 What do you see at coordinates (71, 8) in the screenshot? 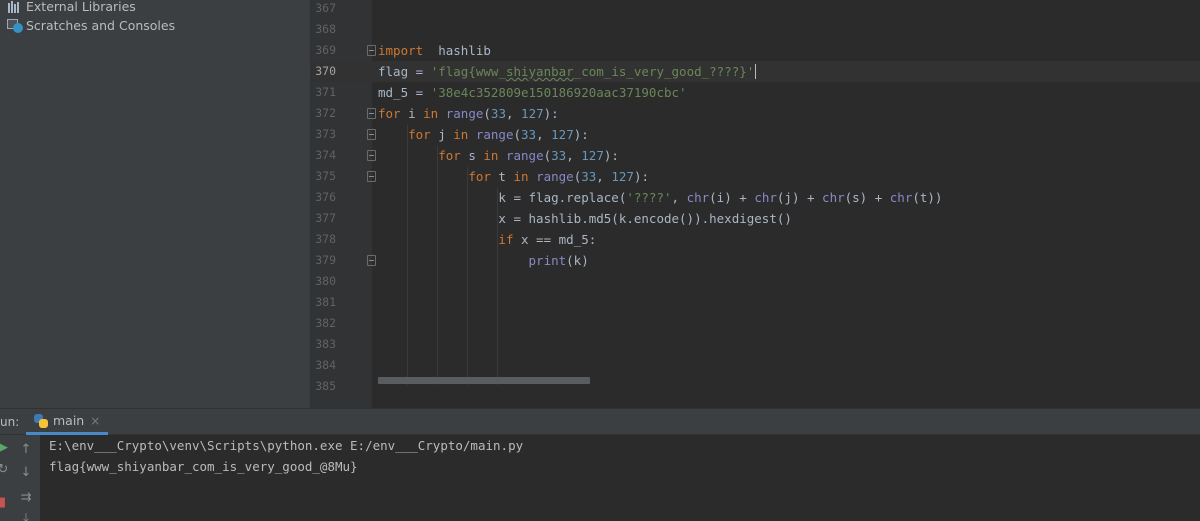
I see `project-item-external-libraries: External Libraries` at bounding box center [71, 8].